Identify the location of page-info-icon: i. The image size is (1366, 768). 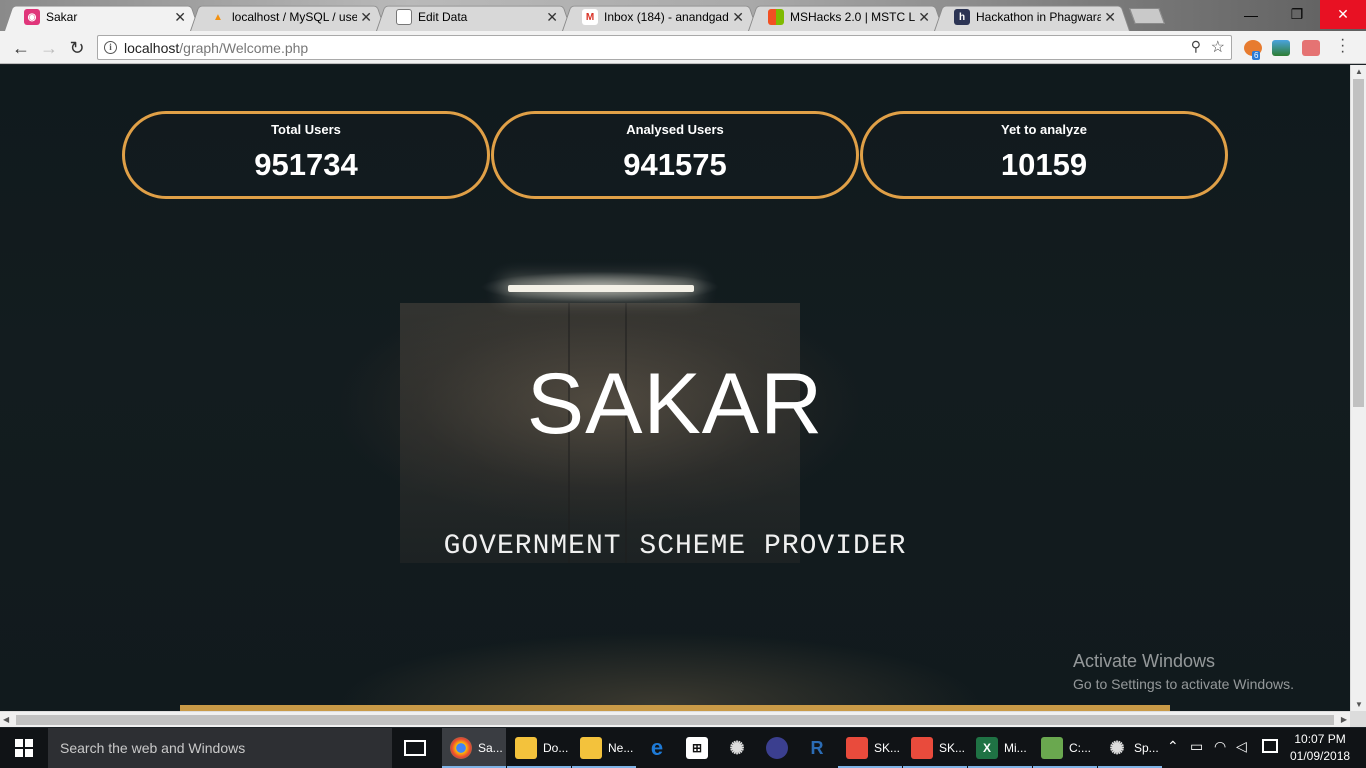
(110, 47).